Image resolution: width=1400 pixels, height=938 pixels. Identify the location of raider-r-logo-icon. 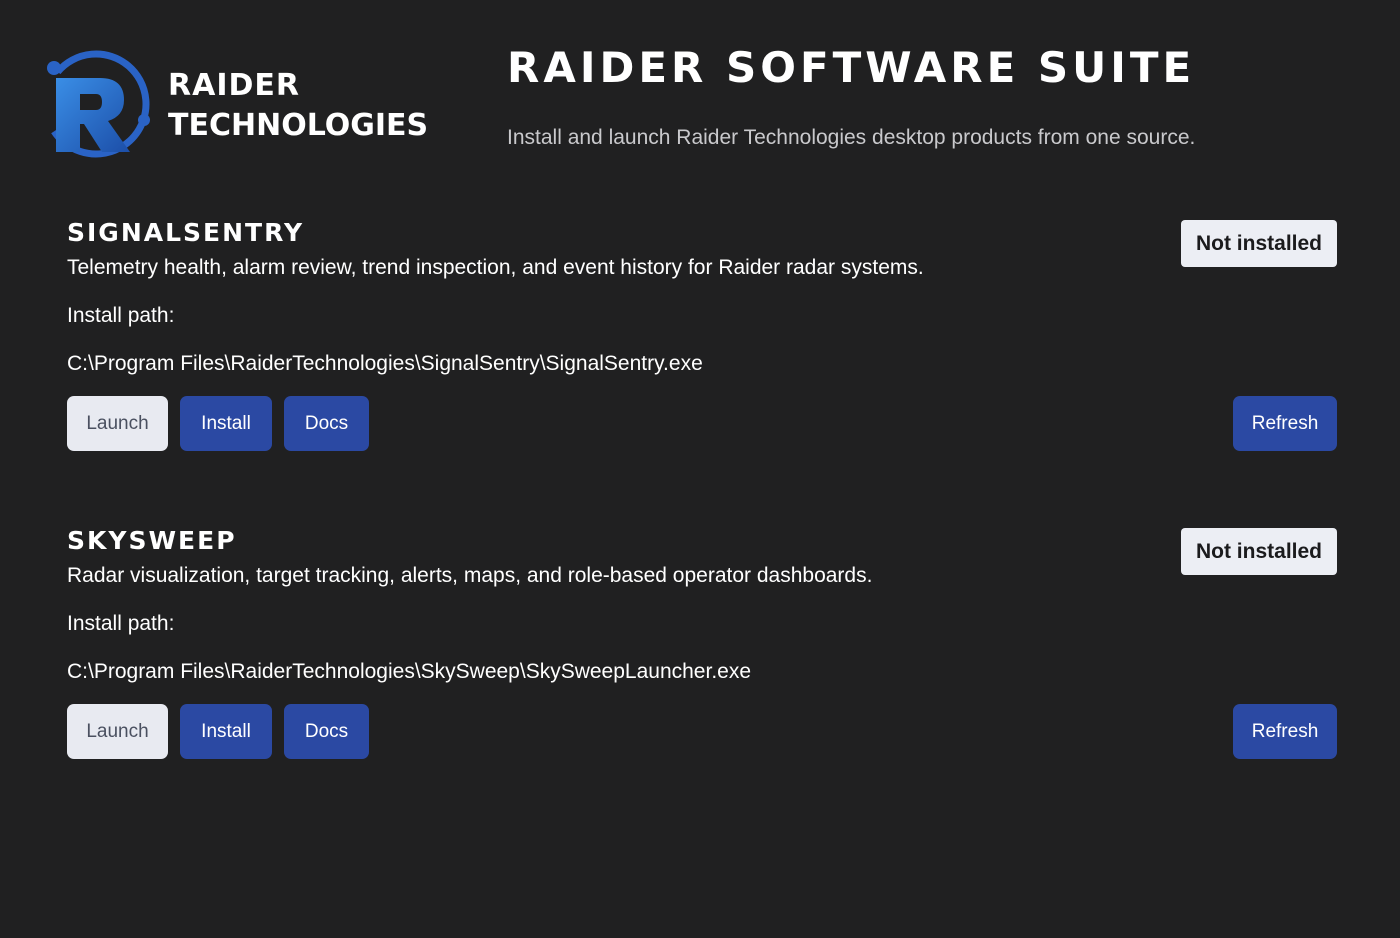
(96, 104).